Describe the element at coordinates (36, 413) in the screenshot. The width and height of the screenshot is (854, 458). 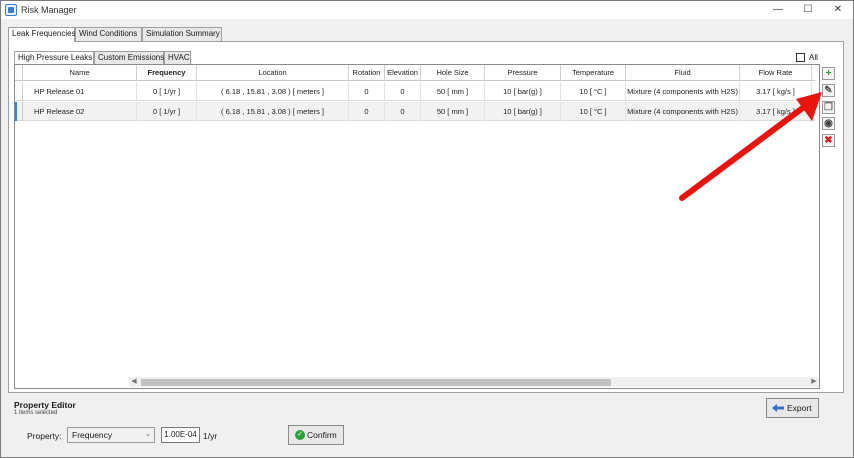
I see `selection-count: 1 items selected` at that location.